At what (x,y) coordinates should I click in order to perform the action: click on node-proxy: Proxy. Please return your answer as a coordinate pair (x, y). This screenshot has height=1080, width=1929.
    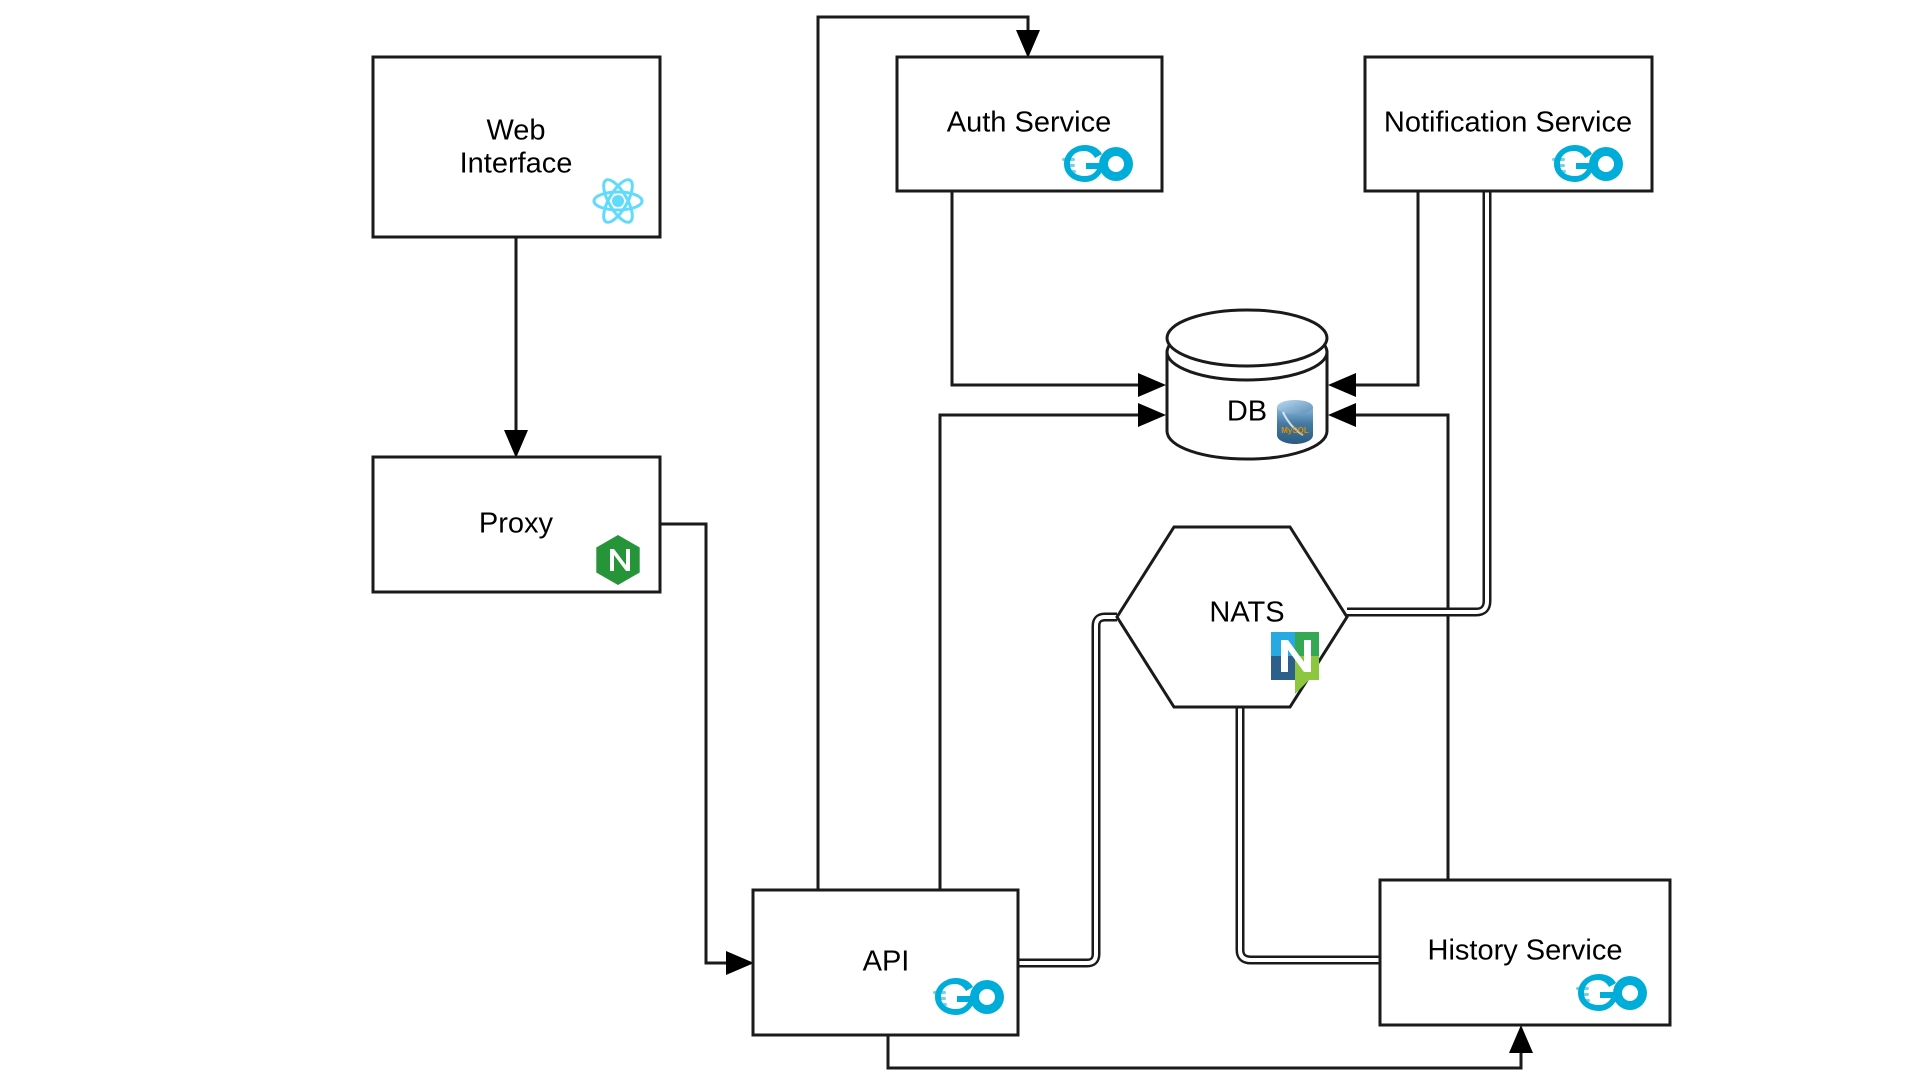
    Looking at the image, I should click on (516, 524).